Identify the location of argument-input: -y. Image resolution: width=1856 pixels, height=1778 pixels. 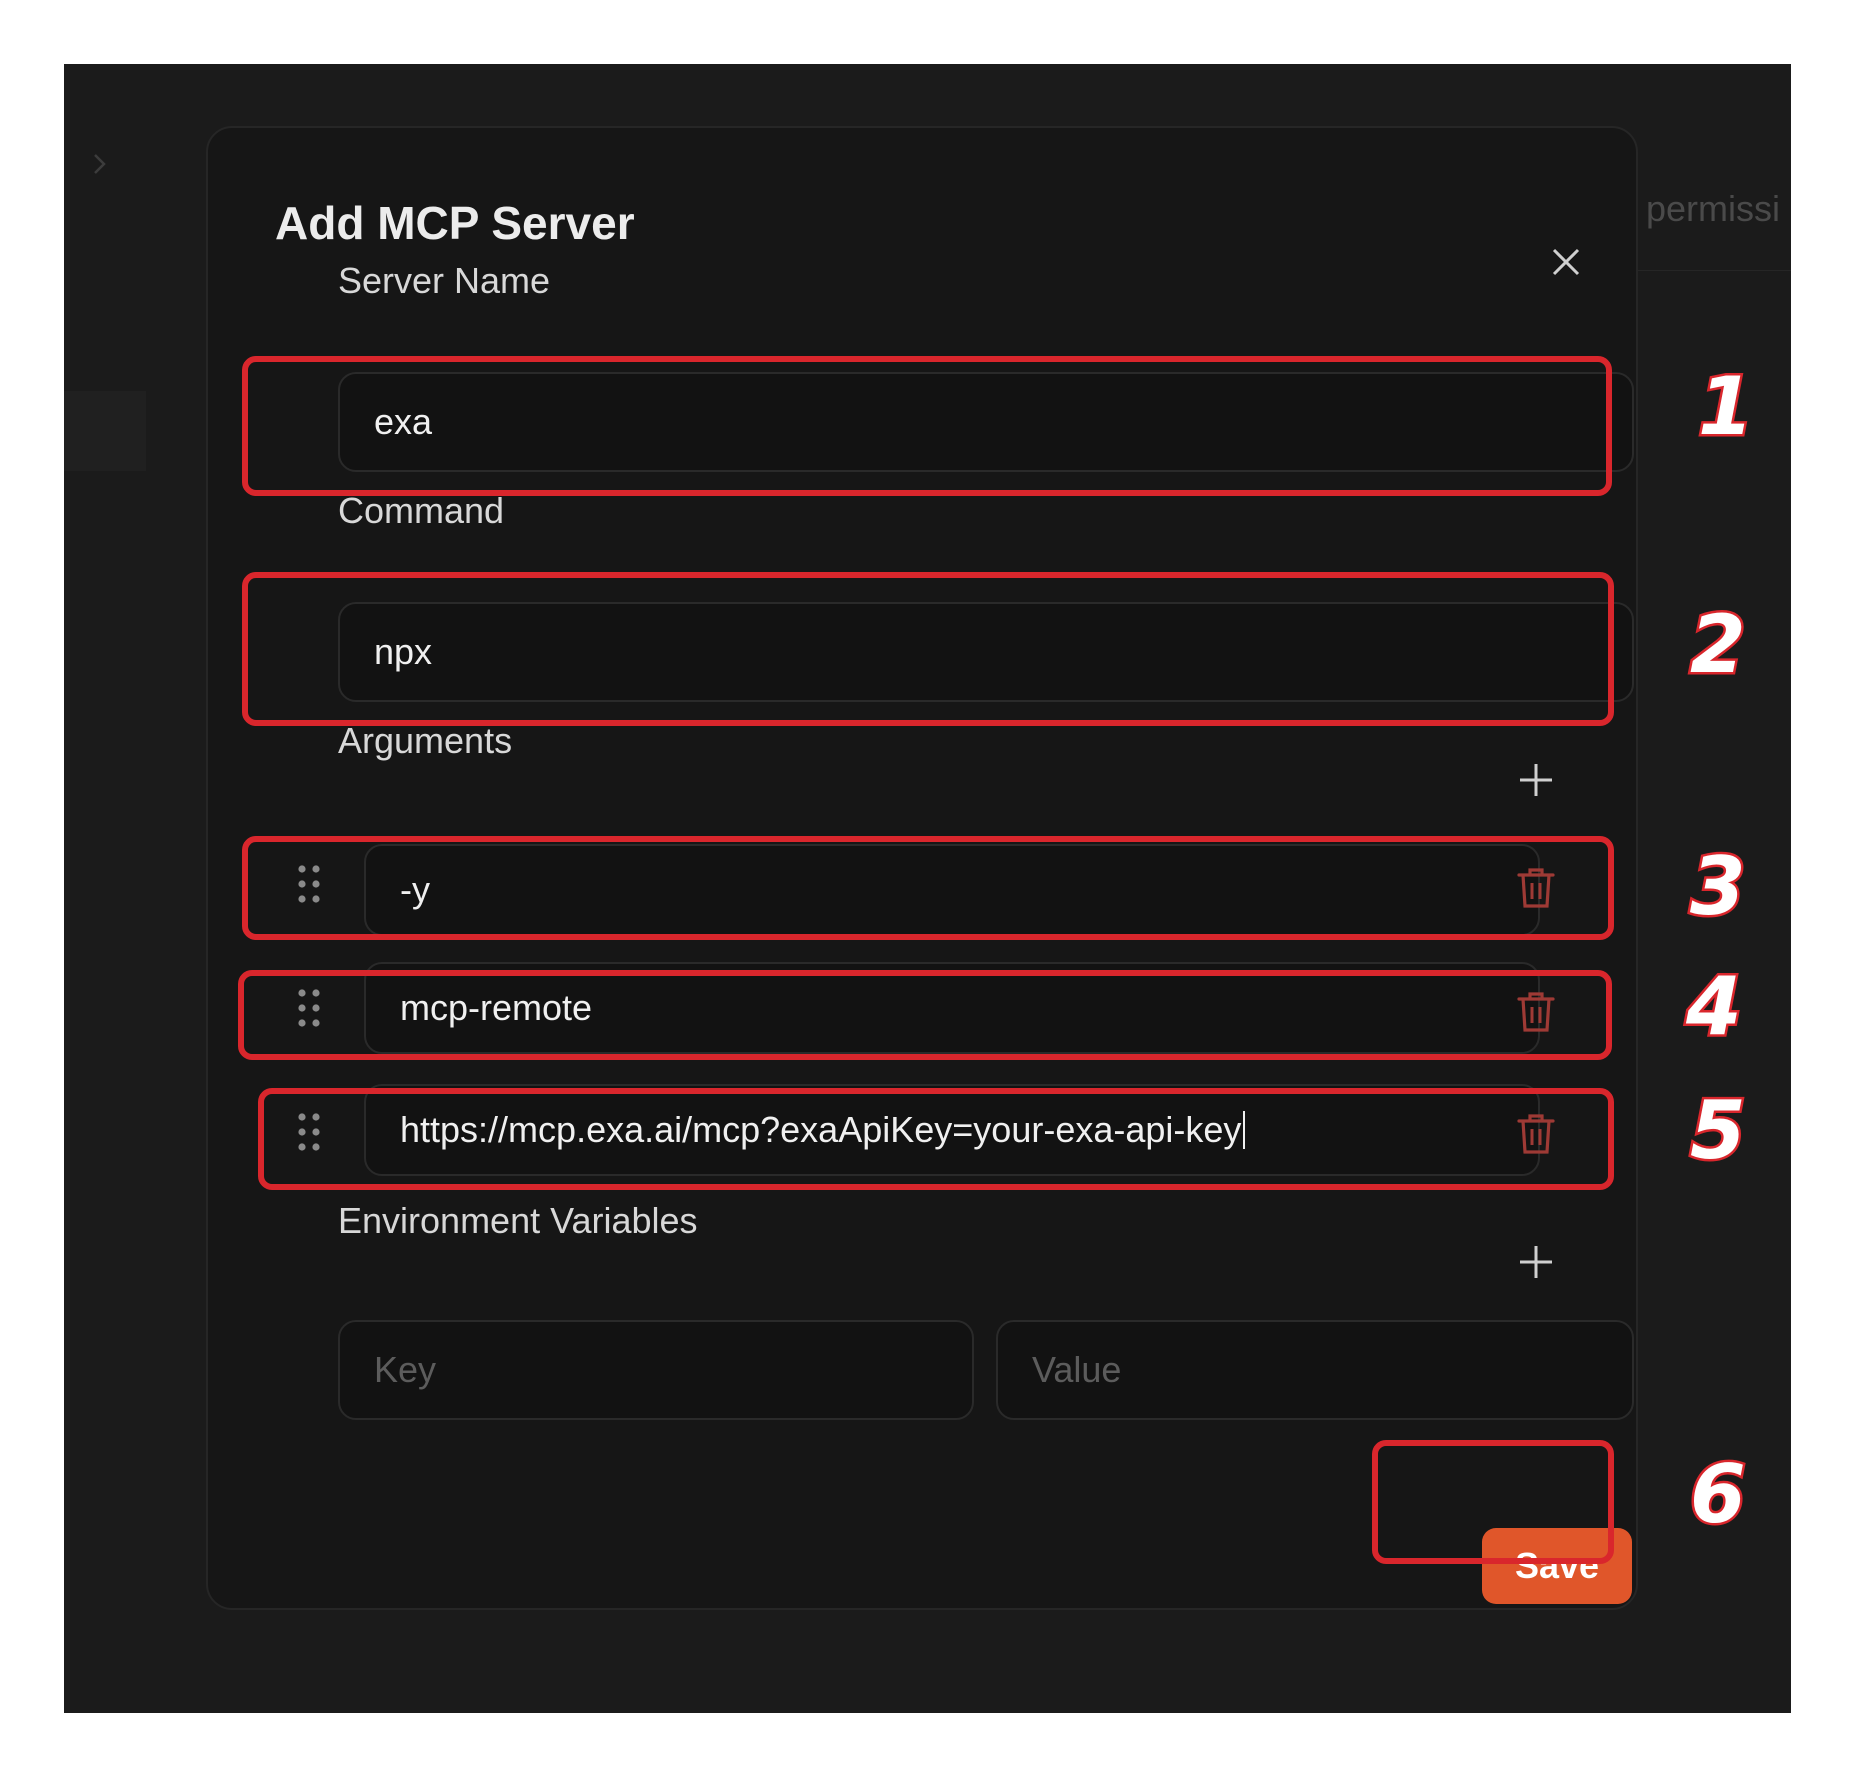
(952, 890).